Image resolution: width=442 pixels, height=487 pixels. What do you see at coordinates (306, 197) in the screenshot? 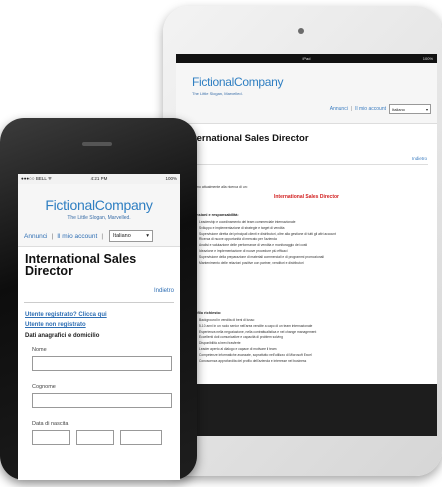
I see `job-name-heading: International Sales Director` at bounding box center [306, 197].